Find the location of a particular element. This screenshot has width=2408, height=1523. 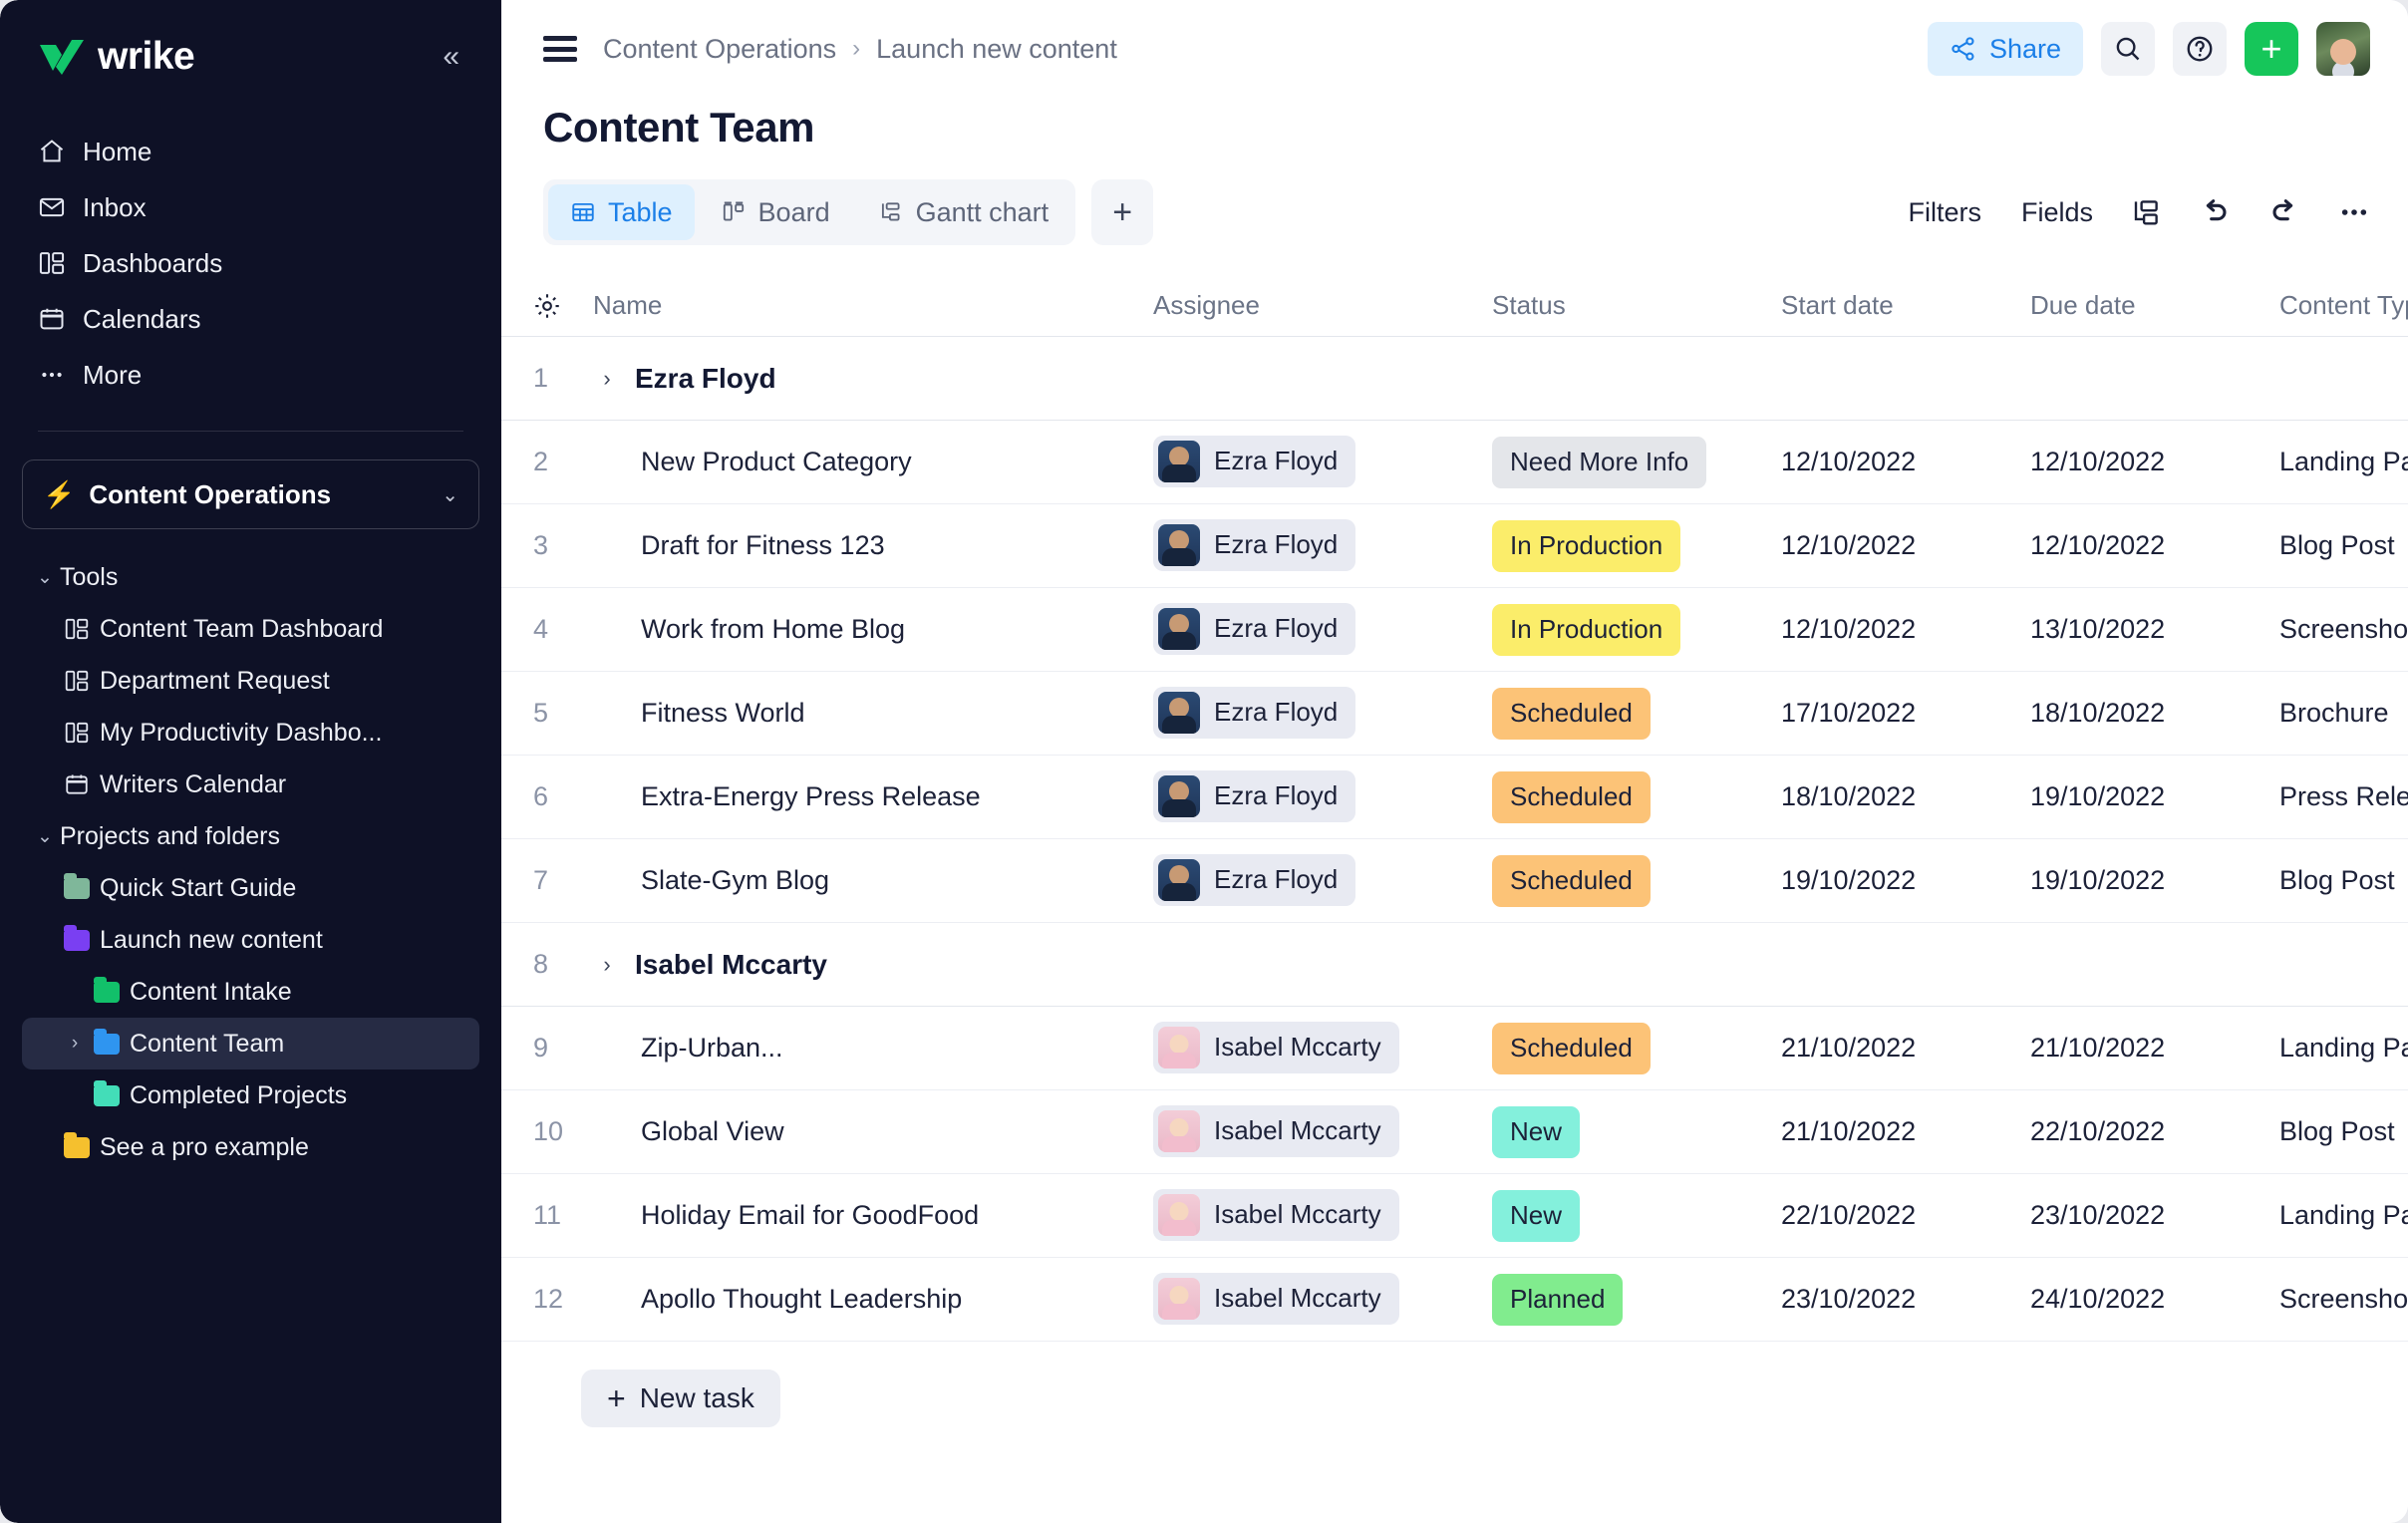

task-name: New Product Category is located at coordinates (776, 462).